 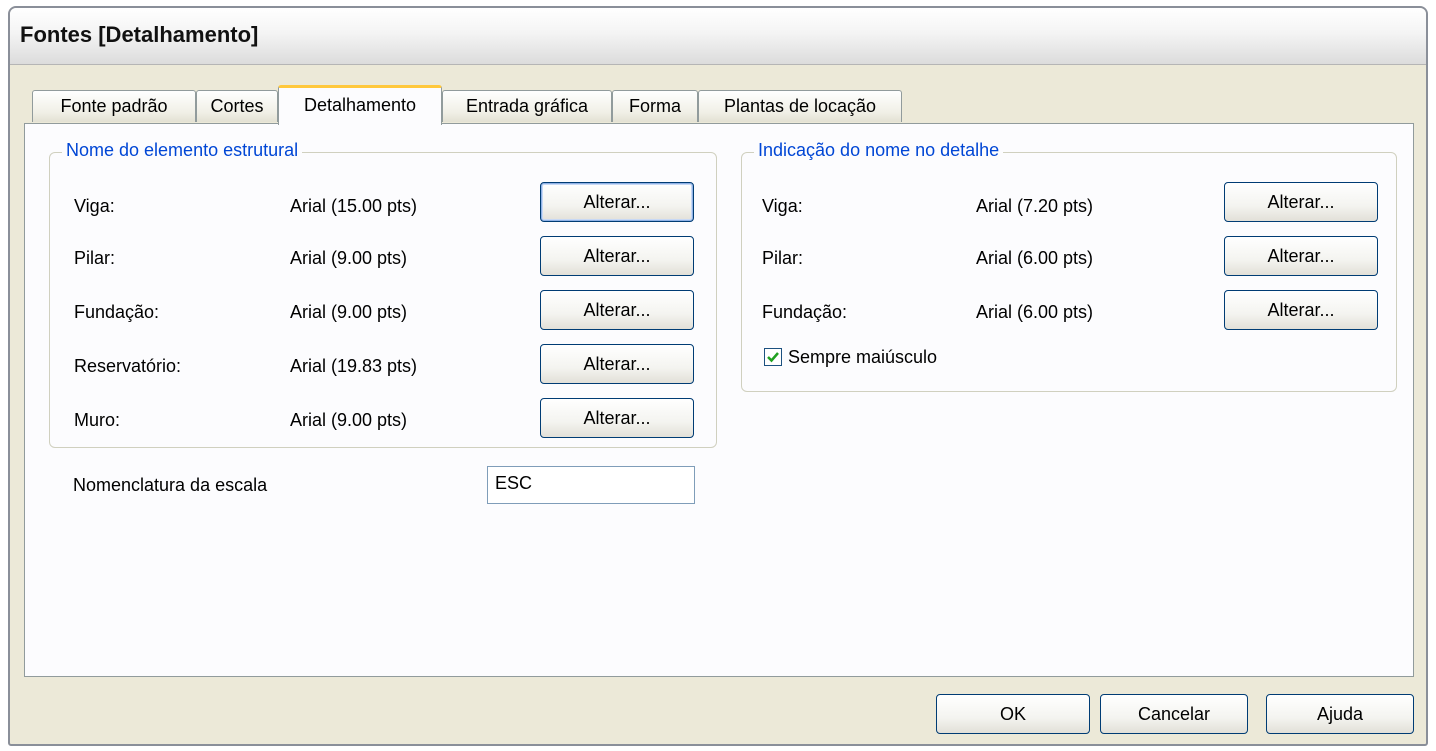 I want to click on help-button: Ajuda, so click(x=1340, y=714).